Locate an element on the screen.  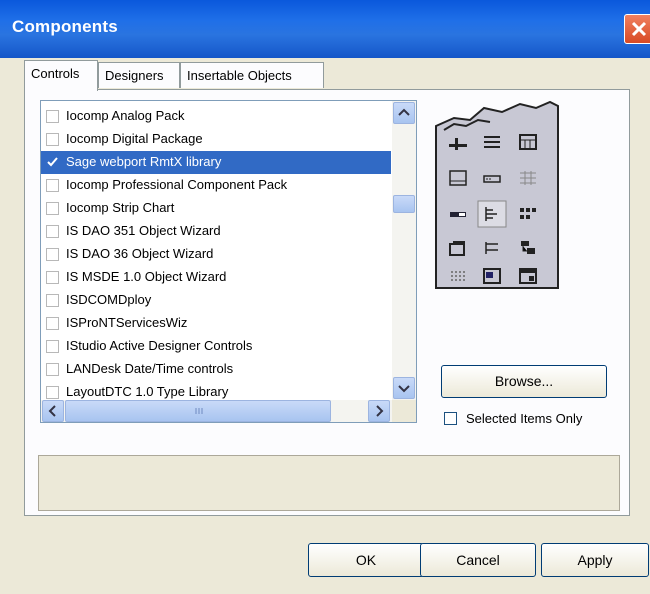
chevron-left-icon is located at coordinates (52, 411).